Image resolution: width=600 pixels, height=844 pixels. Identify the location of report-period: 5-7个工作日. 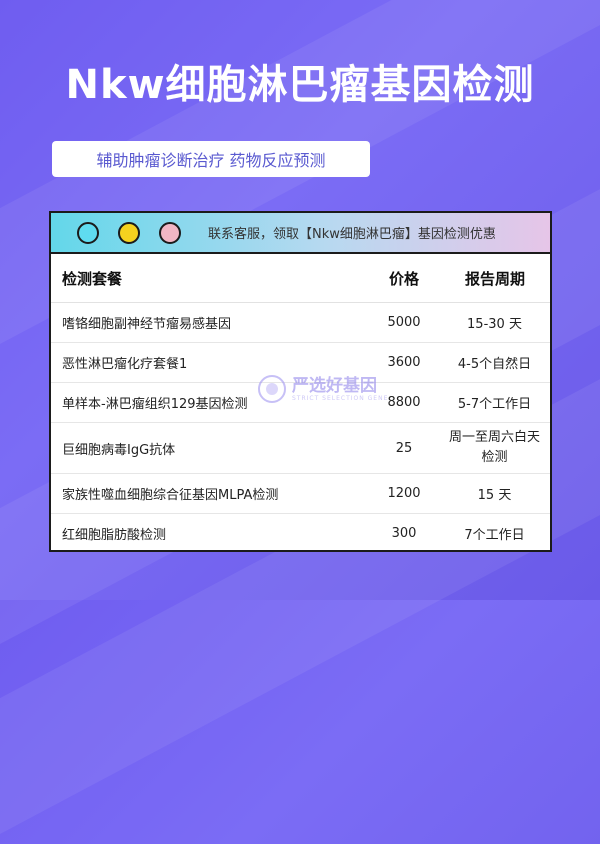
(497, 402).